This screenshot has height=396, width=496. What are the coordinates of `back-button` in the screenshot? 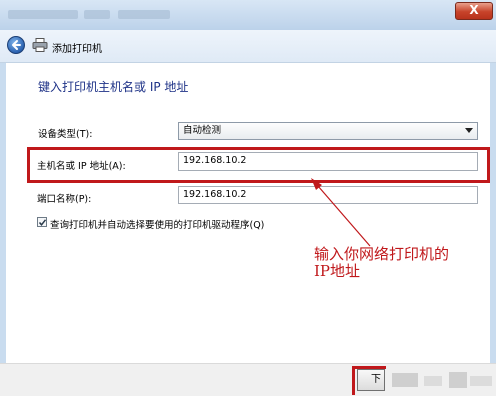 It's located at (16, 45).